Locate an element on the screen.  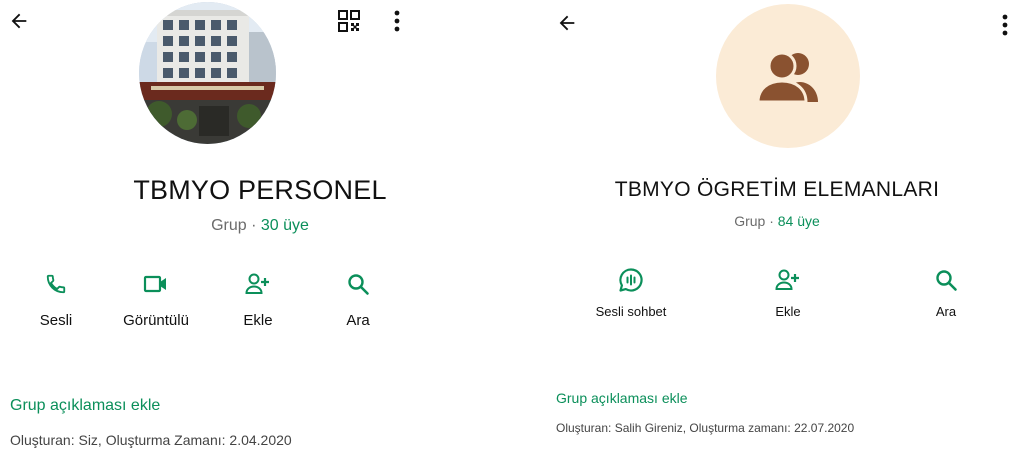
member-count: 84 üye is located at coordinates (799, 221).